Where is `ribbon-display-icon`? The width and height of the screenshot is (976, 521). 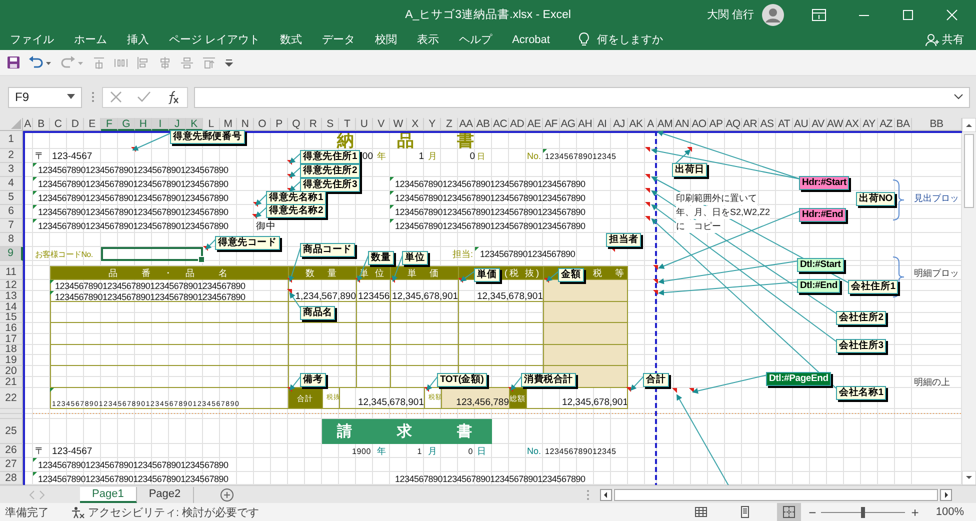 ribbon-display-icon is located at coordinates (819, 14).